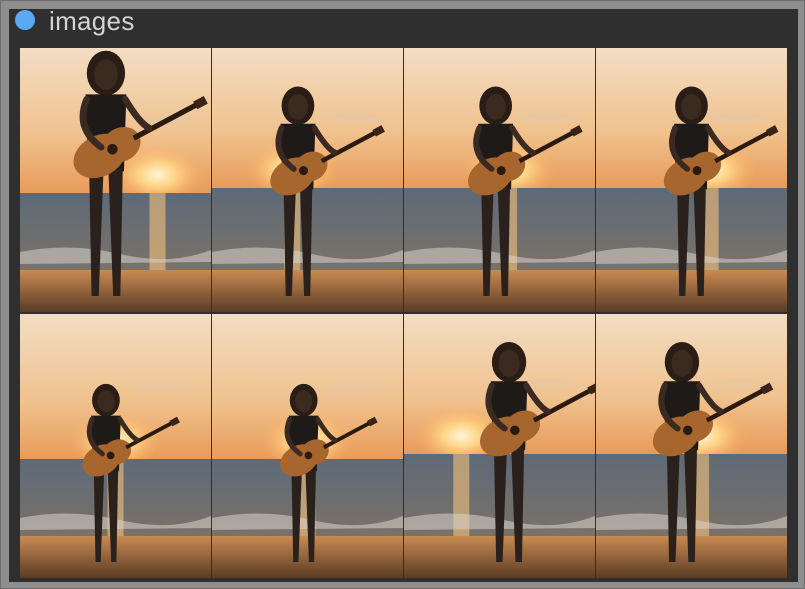  Describe the element at coordinates (92, 21) in the screenshot. I see `window-title: images` at that location.